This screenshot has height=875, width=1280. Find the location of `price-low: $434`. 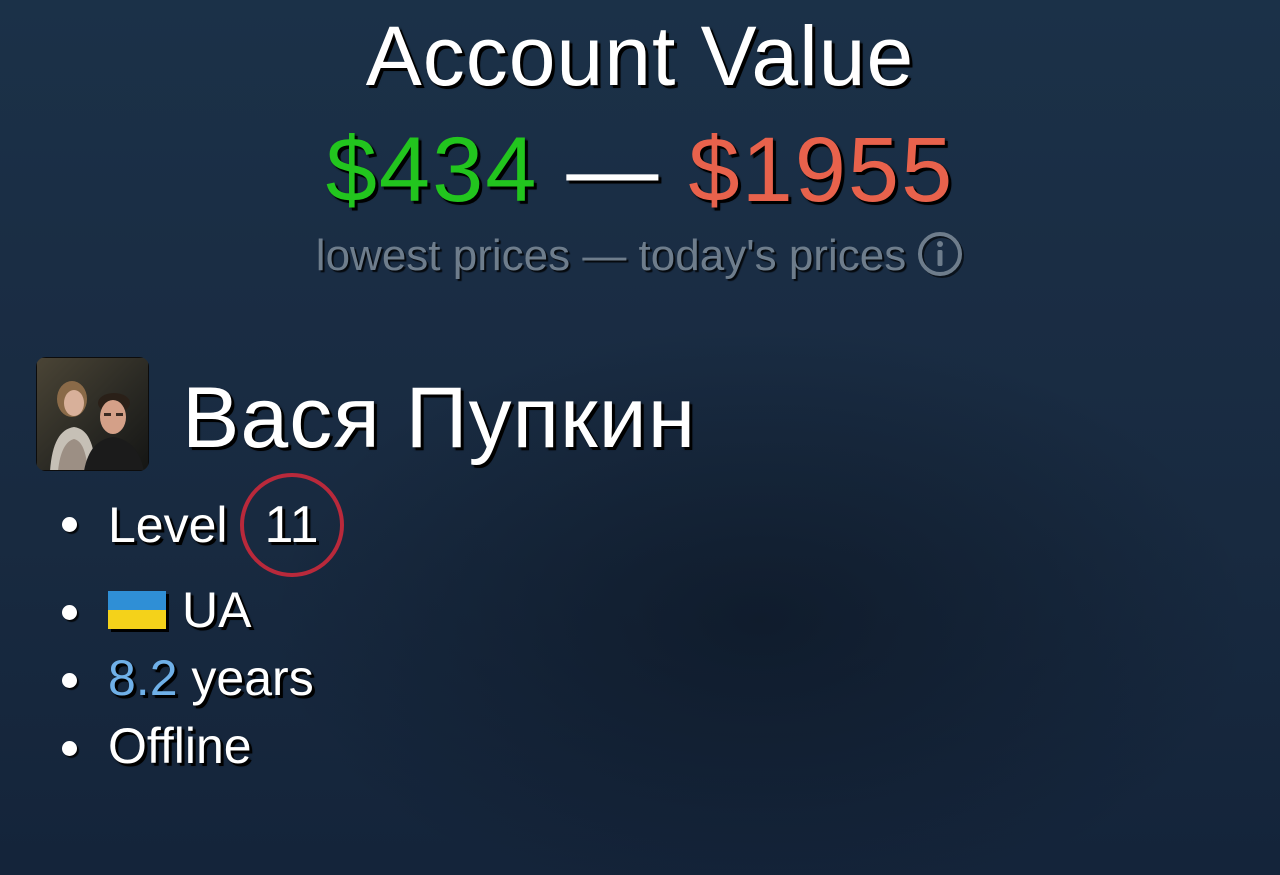

price-low: $434 is located at coordinates (432, 170).